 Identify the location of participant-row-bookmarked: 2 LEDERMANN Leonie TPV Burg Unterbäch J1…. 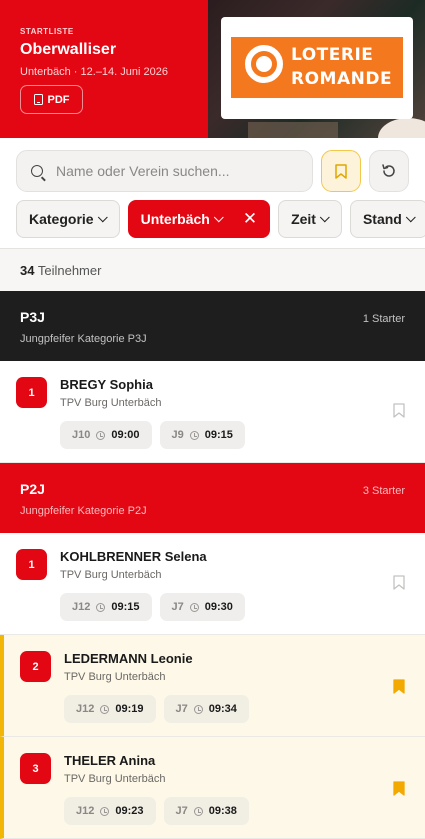
(212, 686).